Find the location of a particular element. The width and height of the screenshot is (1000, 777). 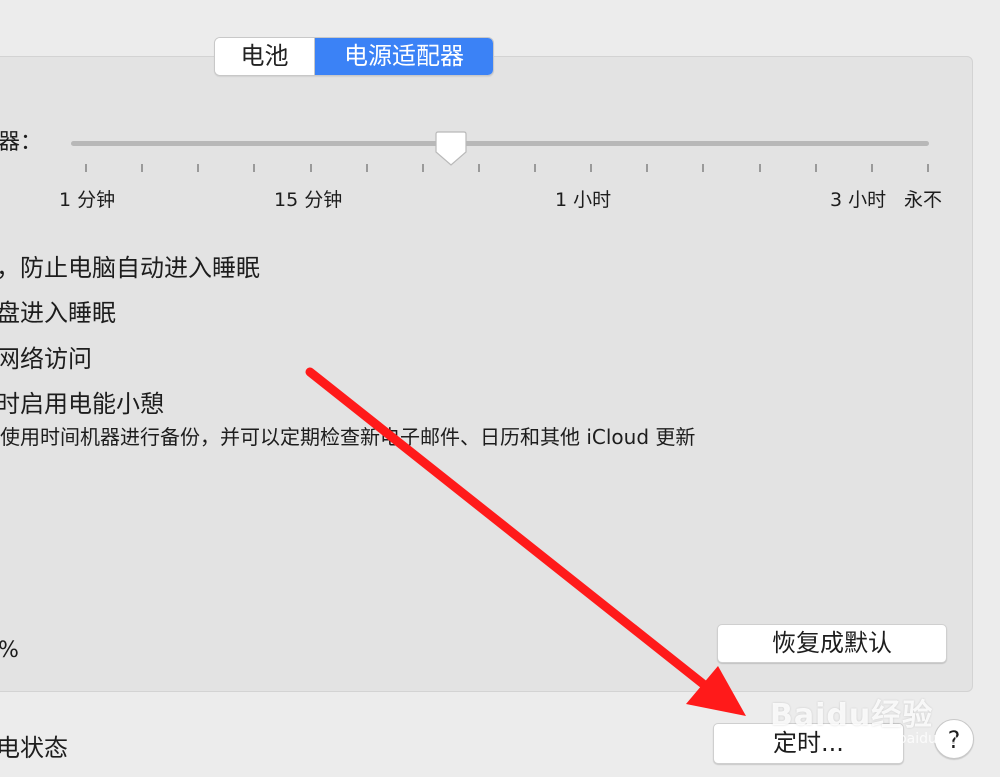

display-sleep-label: 器： is located at coordinates (21, 142).